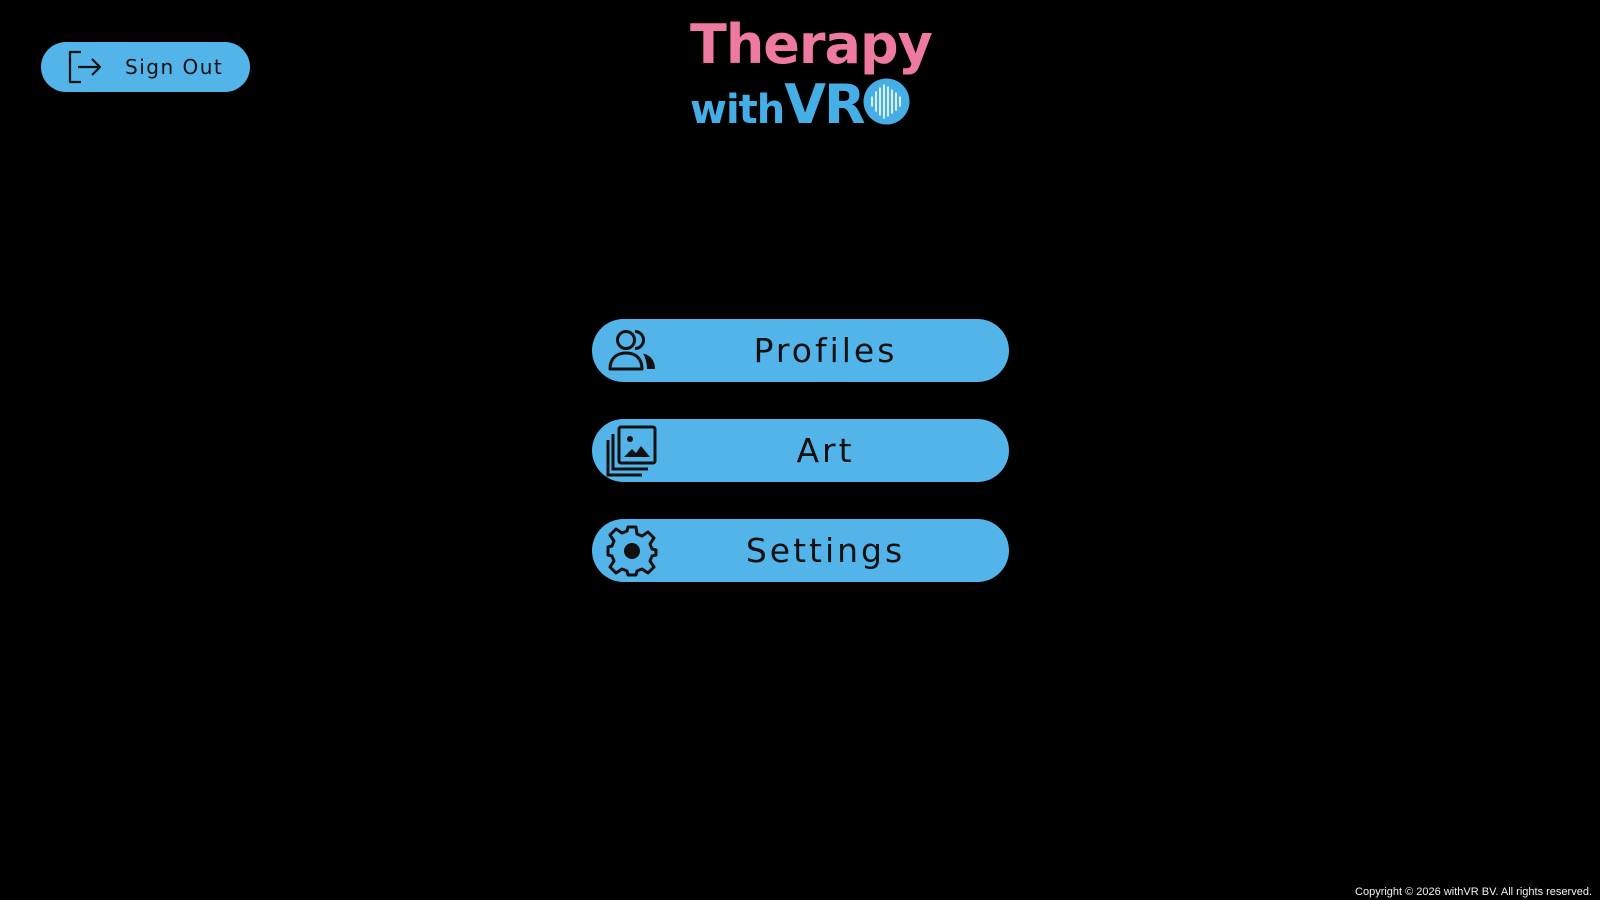 This screenshot has height=900, width=1600. I want to click on logo-vr-text: VR, so click(824, 104).